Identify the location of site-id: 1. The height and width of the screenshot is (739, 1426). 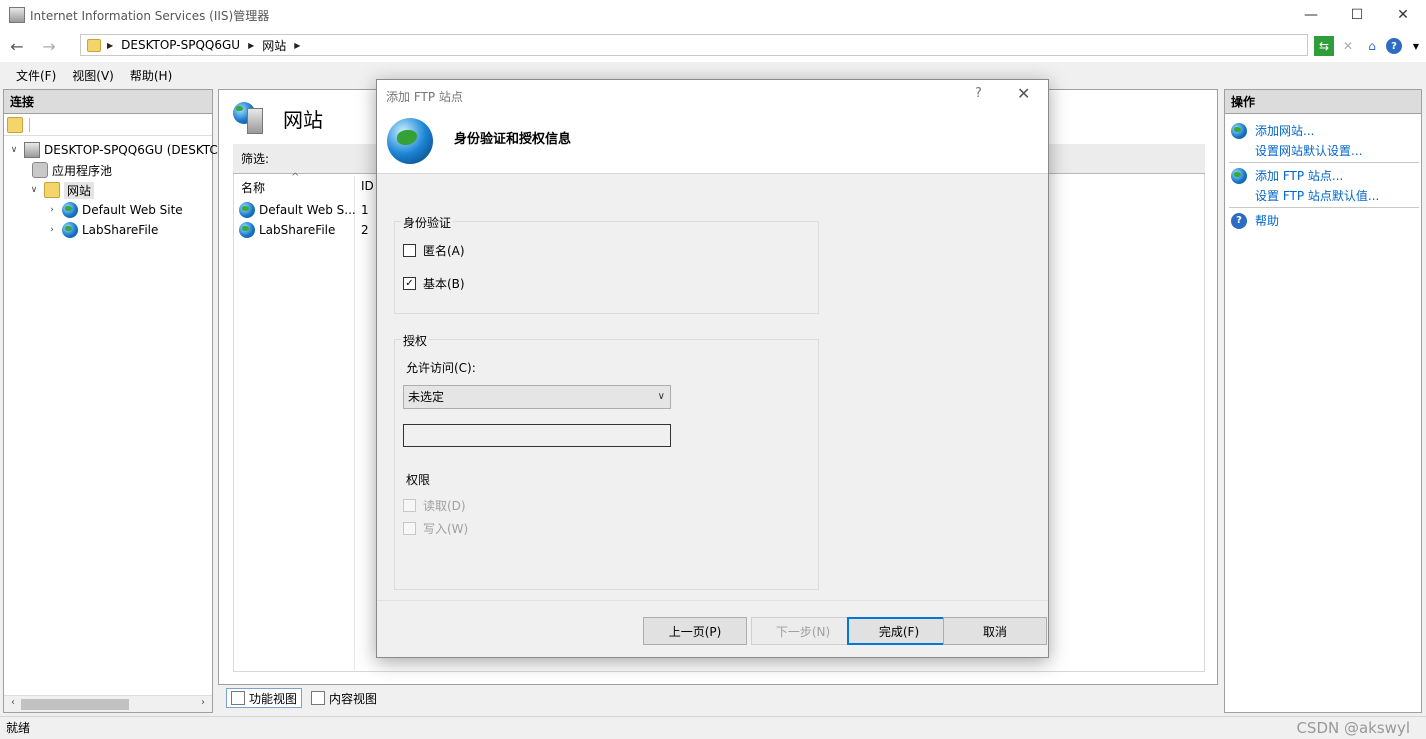
(365, 210).